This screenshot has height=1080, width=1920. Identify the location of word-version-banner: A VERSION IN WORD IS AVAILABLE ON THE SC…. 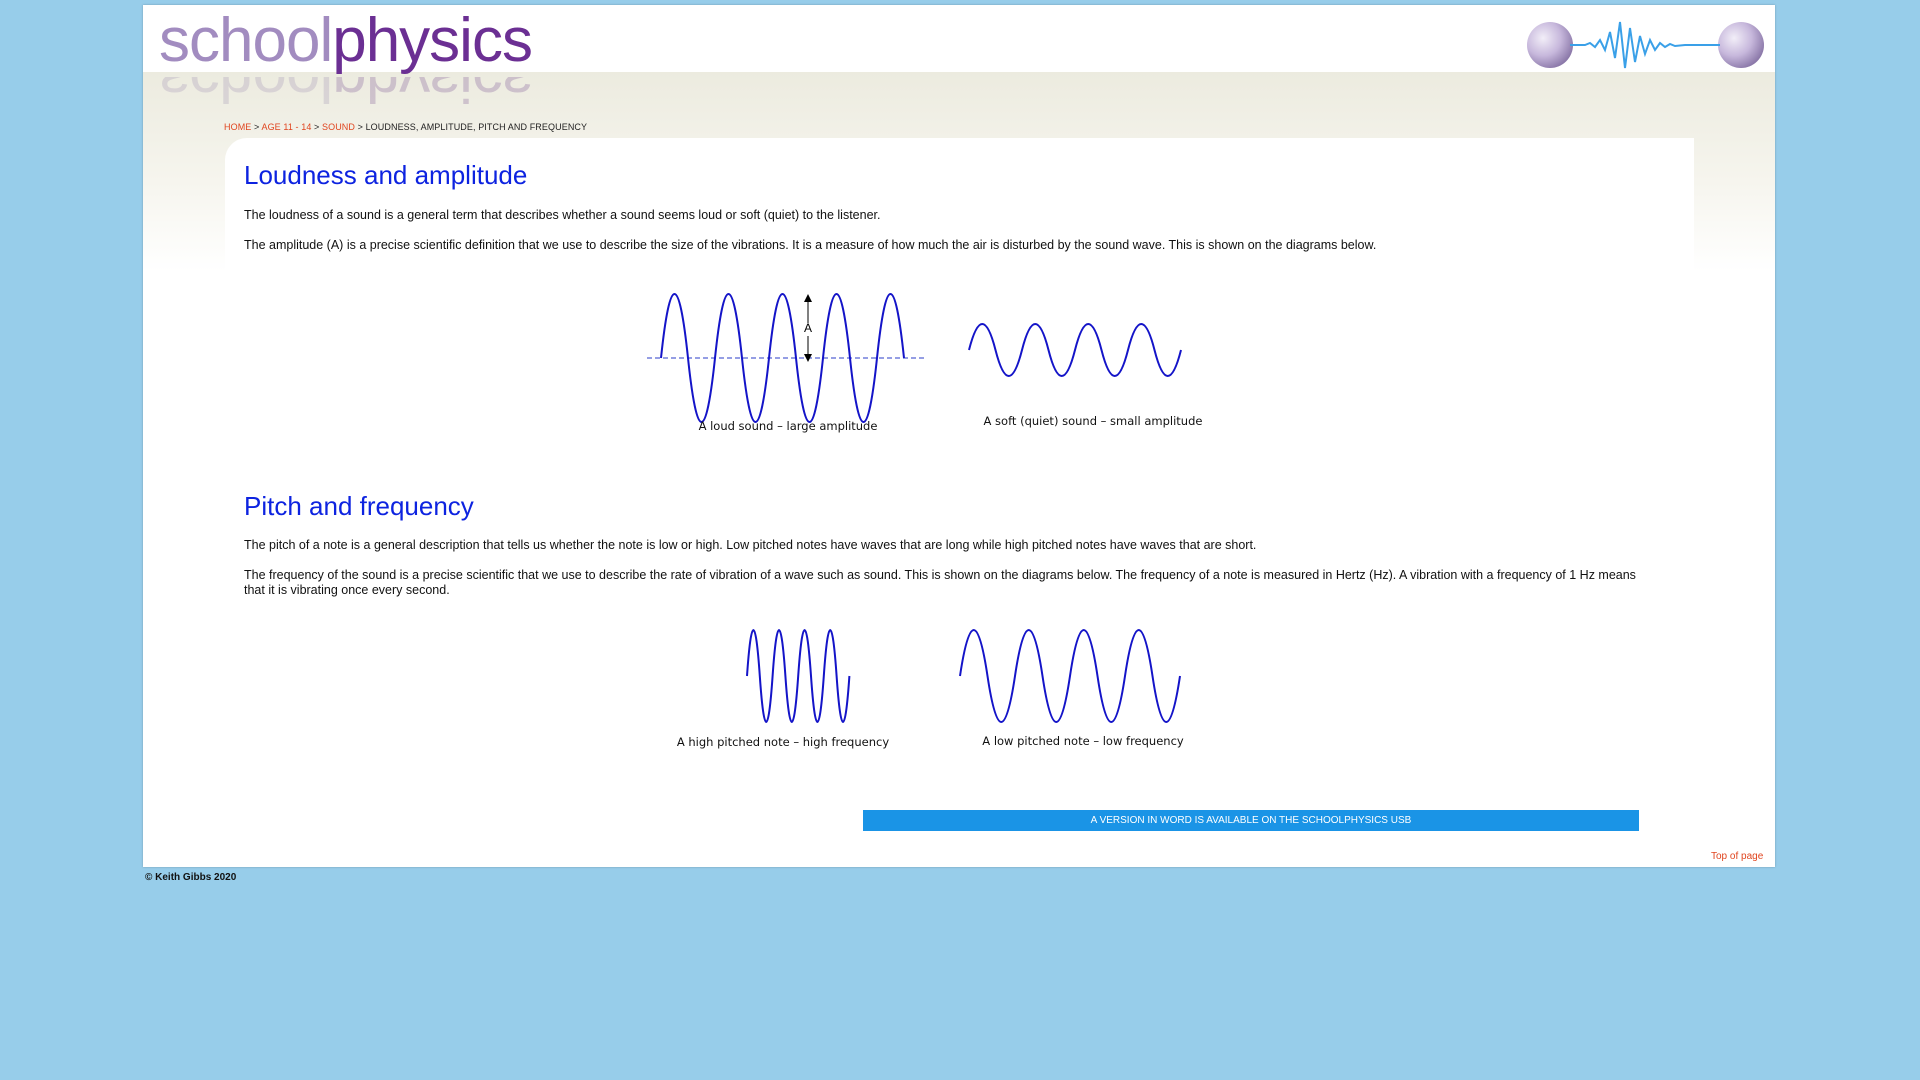
(1251, 820).